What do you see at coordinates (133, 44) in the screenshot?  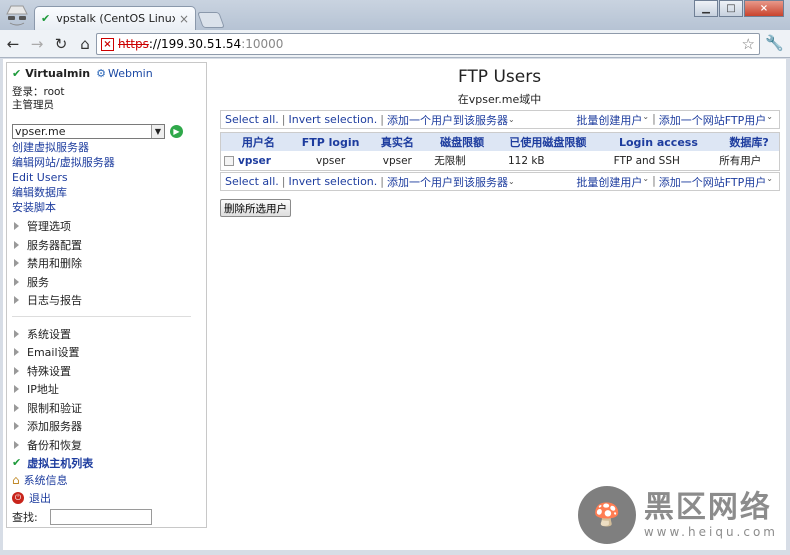 I see `url-scheme: https` at bounding box center [133, 44].